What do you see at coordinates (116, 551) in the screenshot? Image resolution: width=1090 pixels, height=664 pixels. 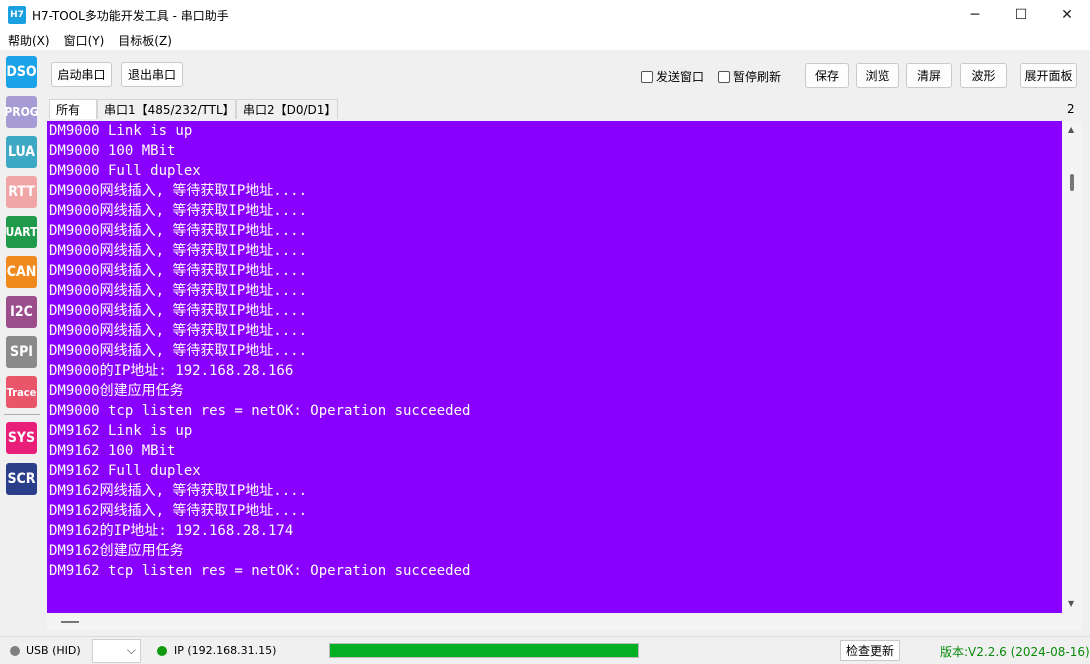 I see `terminal-line: DM9162创建应用任务` at bounding box center [116, 551].